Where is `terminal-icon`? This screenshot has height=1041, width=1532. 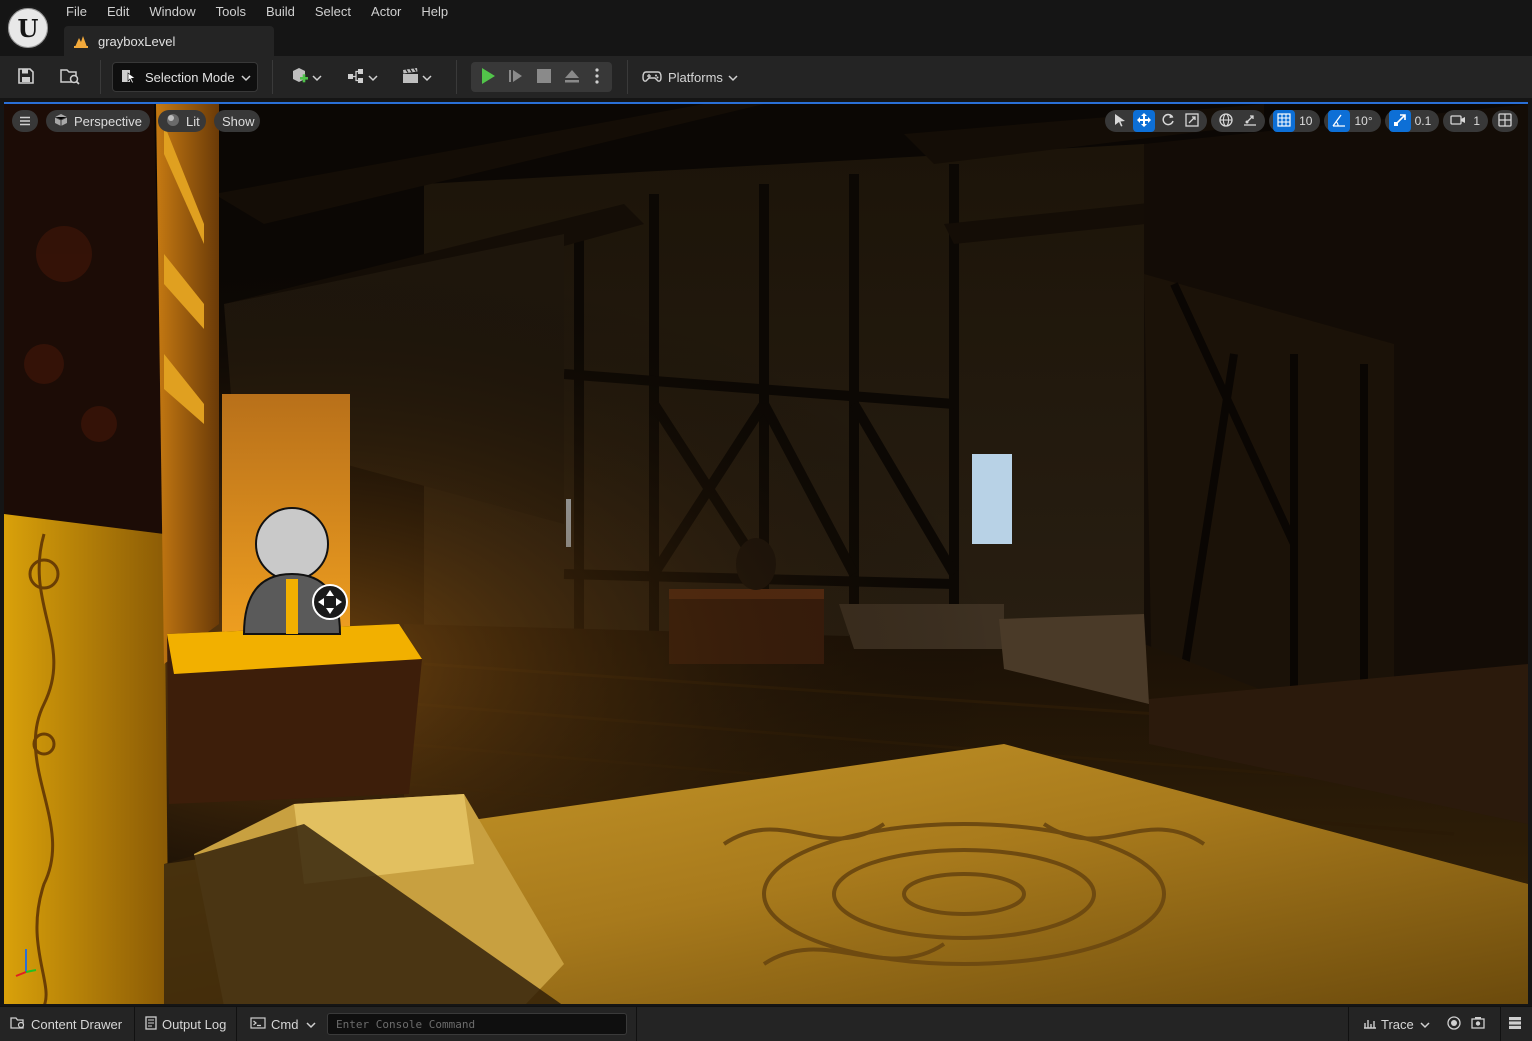 terminal-icon is located at coordinates (258, 1024).